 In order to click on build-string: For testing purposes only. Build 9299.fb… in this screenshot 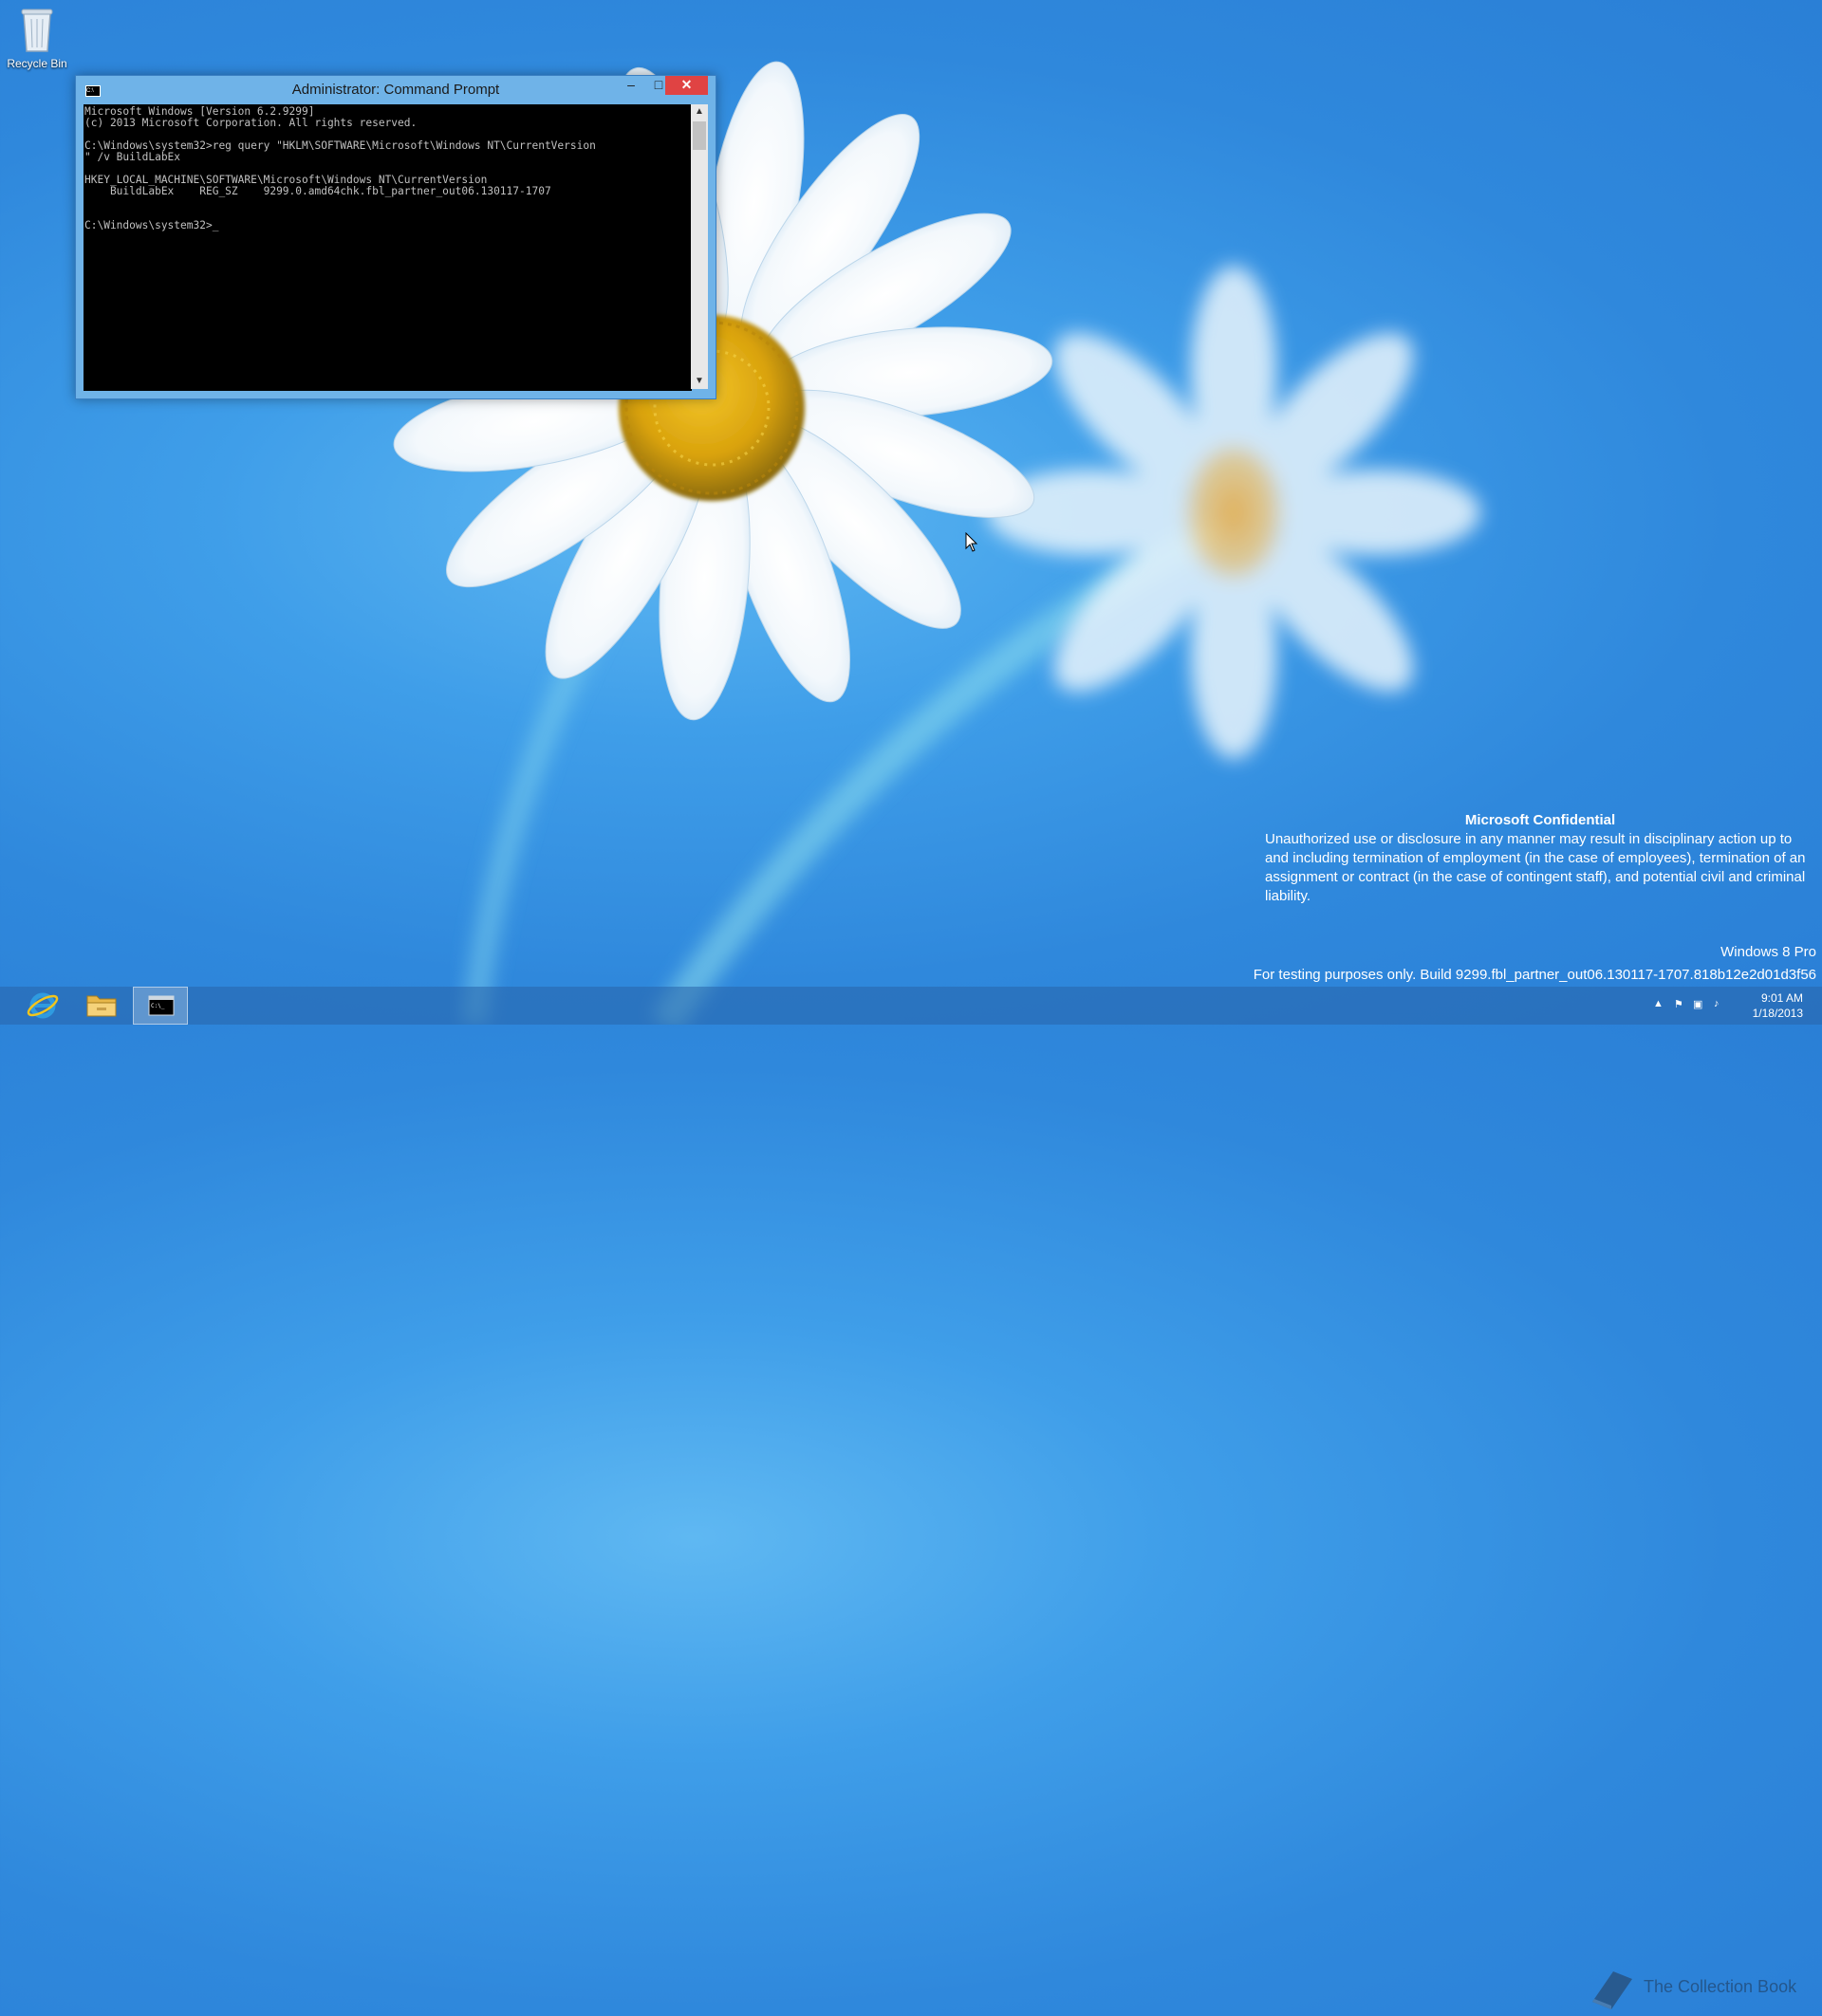, I will do `click(1534, 975)`.